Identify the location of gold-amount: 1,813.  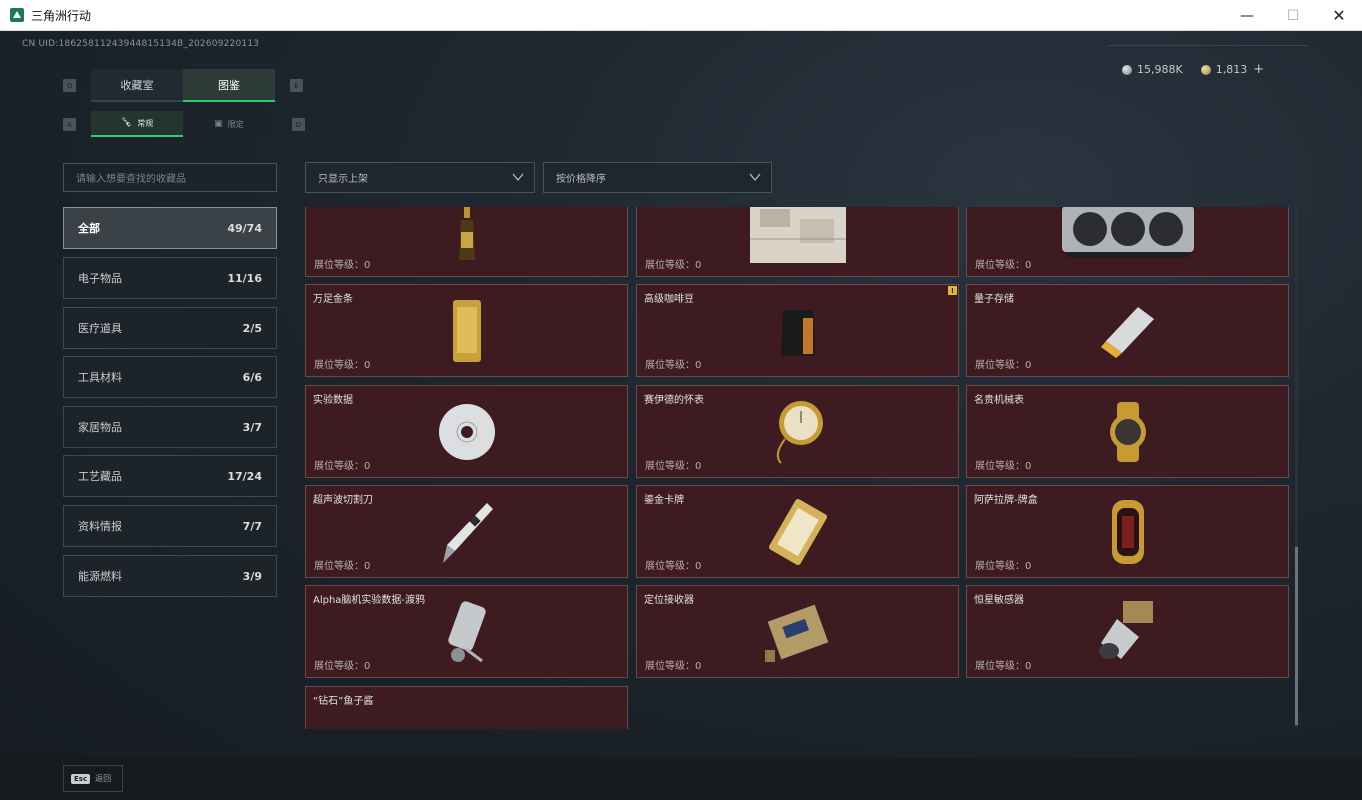
(1231, 69).